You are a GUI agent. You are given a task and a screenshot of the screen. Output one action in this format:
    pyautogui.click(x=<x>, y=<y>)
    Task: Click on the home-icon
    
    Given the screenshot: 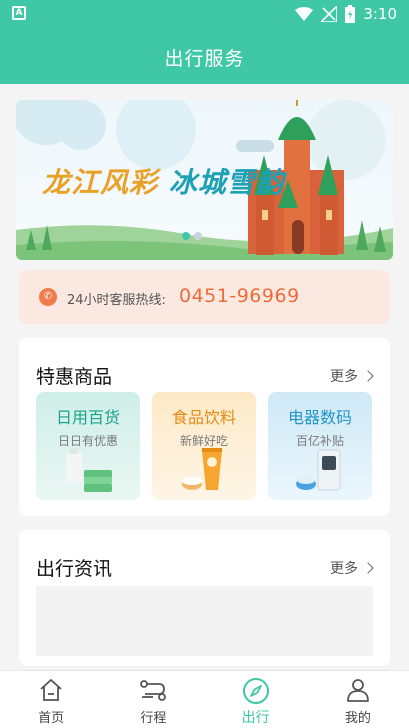 What is the action you would take?
    pyautogui.click(x=51, y=690)
    